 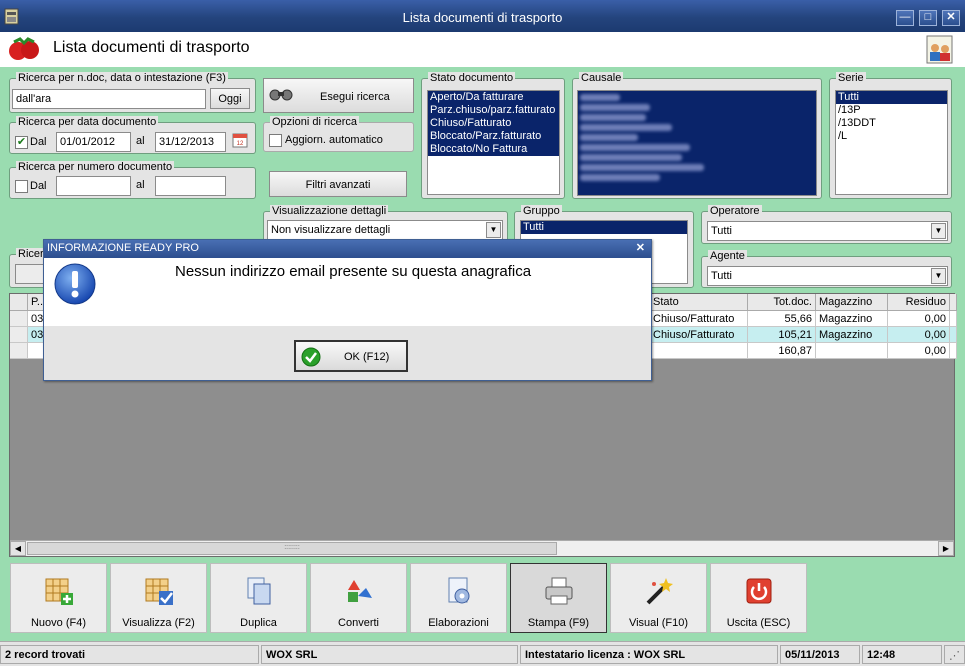 I want to click on date-dal-checkbox: ✔, so click(x=21, y=142).